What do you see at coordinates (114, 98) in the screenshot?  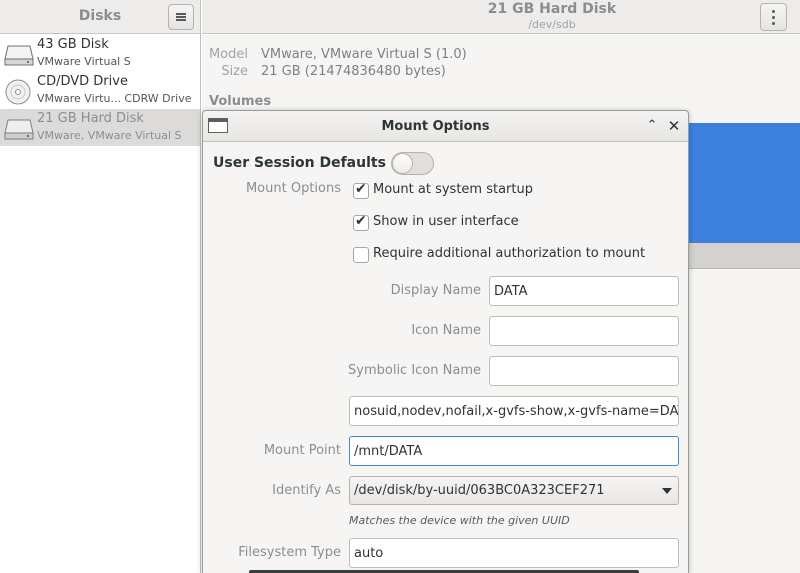 I see `drive-model: VMware Virtu... CDRW Drive` at bounding box center [114, 98].